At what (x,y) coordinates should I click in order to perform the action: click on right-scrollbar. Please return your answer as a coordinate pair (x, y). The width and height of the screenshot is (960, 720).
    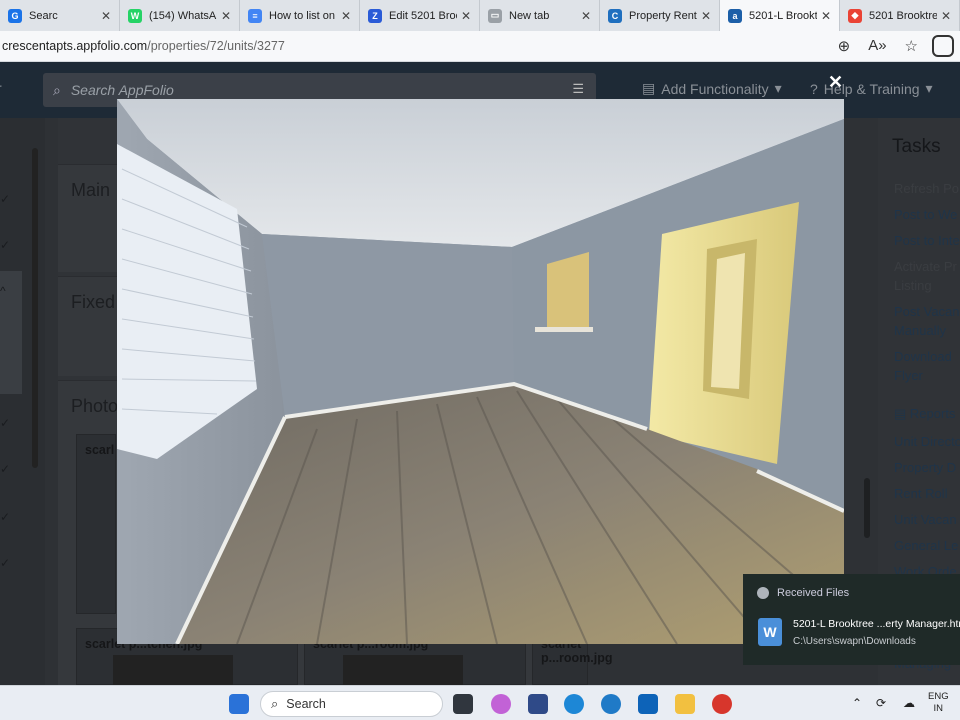
    Looking at the image, I should click on (867, 508).